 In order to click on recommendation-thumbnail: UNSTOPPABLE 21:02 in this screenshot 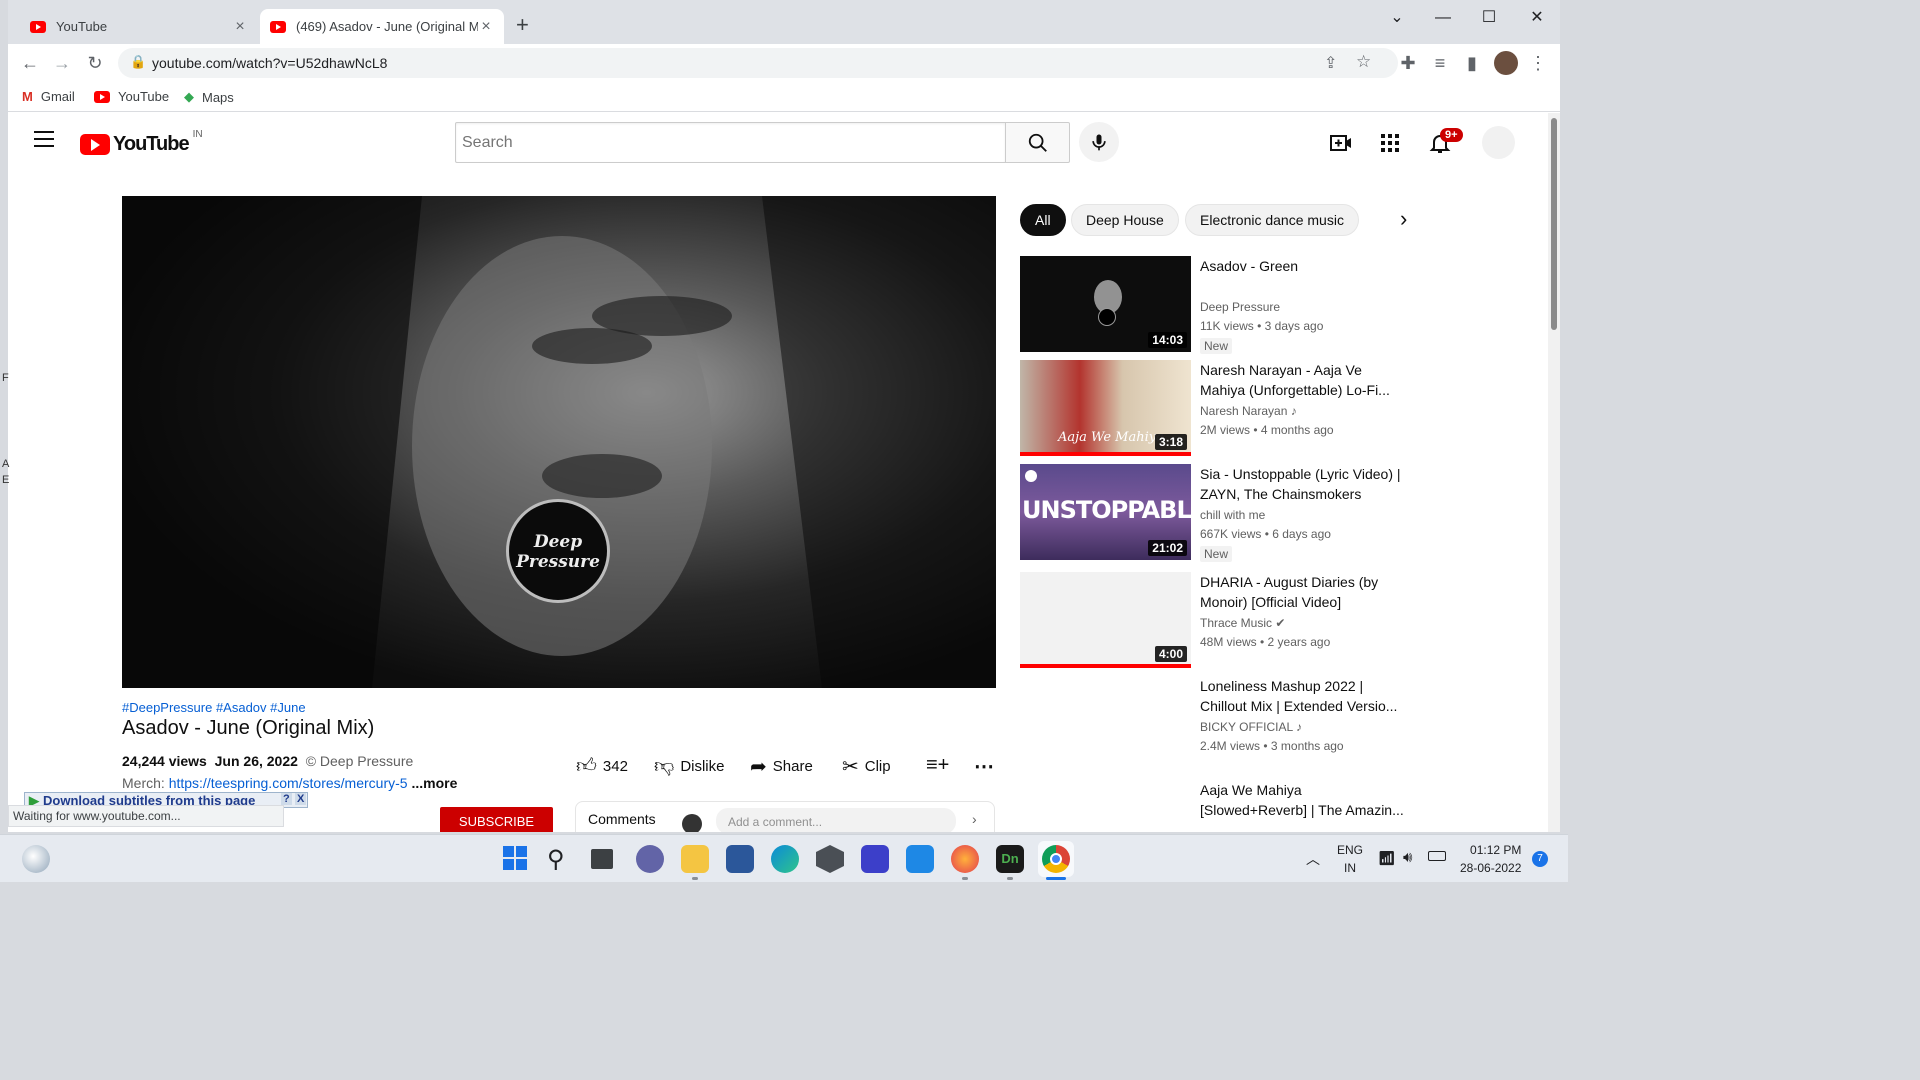, I will do `click(1105, 512)`.